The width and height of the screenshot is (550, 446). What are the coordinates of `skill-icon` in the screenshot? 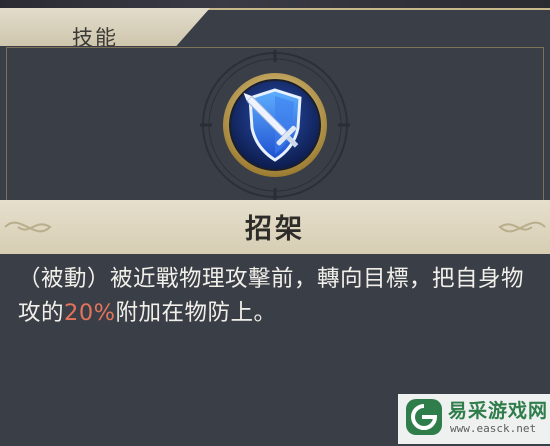 It's located at (275, 125).